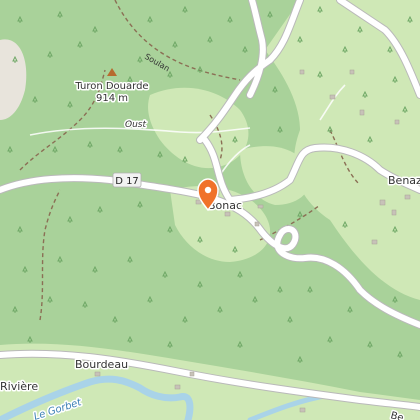  Describe the element at coordinates (208, 190) in the screenshot. I see `map-pin-dot` at that location.